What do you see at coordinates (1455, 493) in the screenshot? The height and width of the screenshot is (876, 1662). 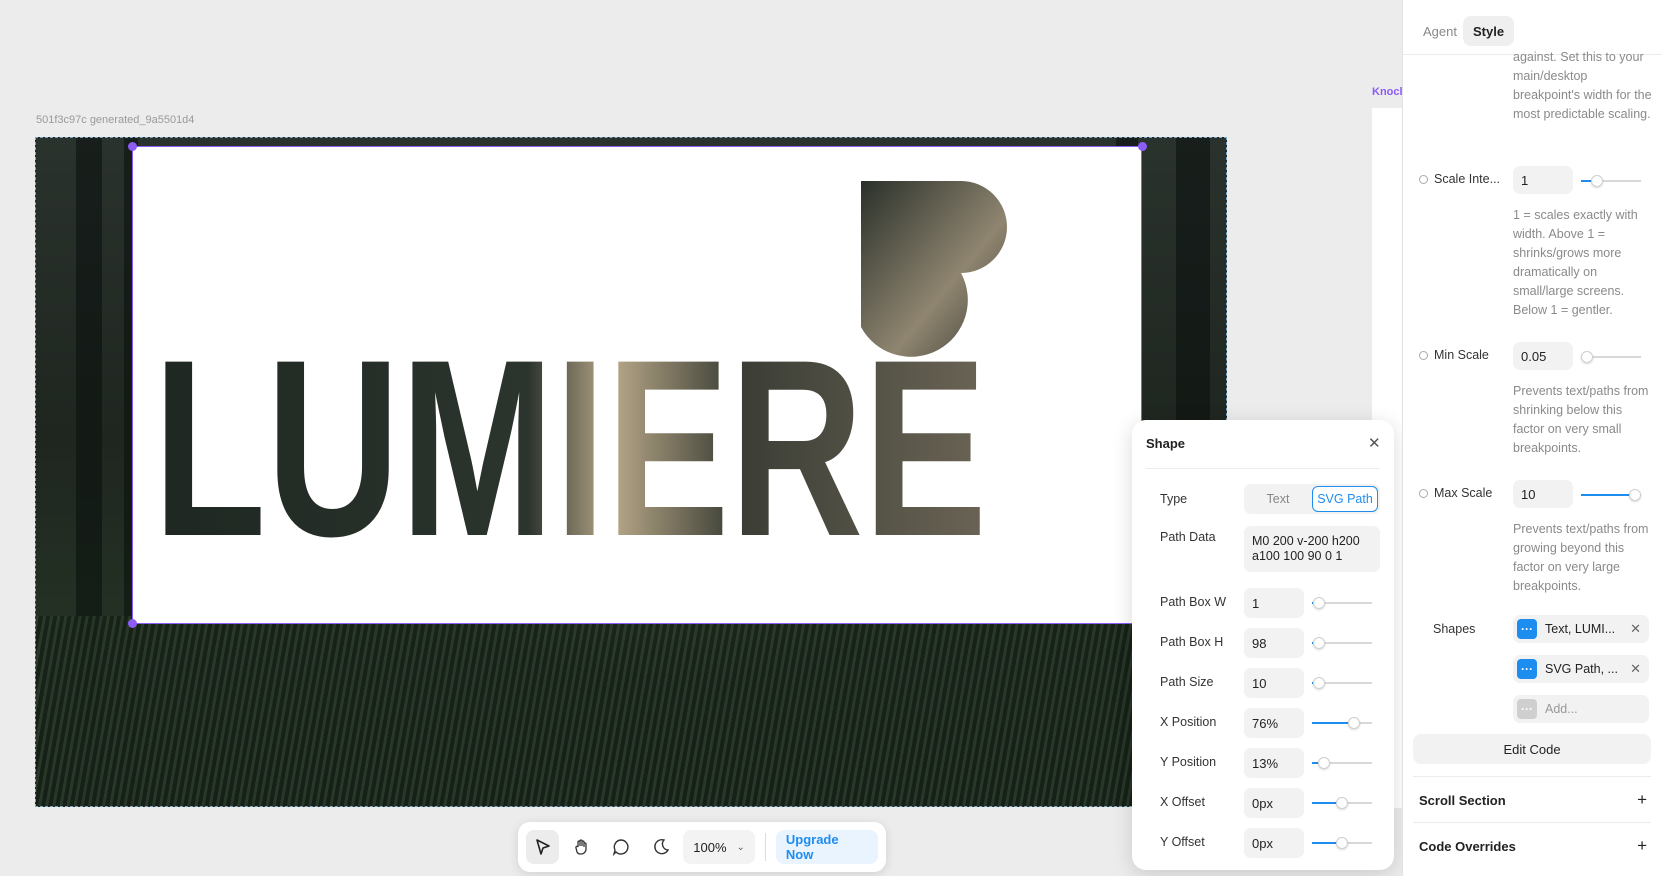 I see `max-scale-label: Max Scale` at bounding box center [1455, 493].